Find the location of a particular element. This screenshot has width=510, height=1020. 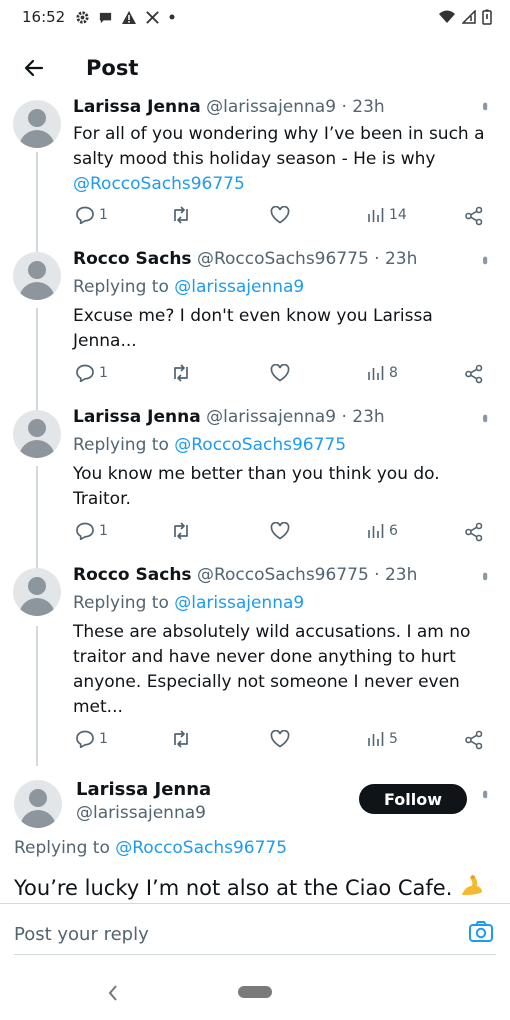

mention-link: @RoccoSachs96775 is located at coordinates (159, 184).